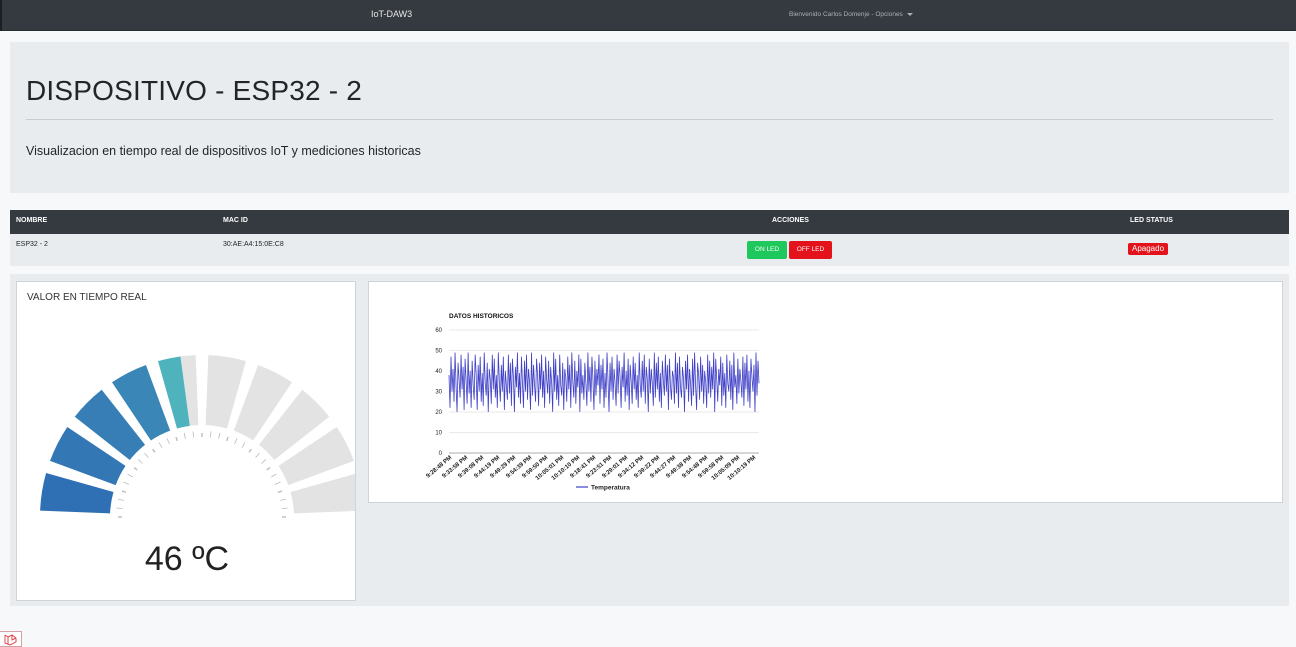 This screenshot has width=1296, height=647. I want to click on page-title: DISPOSITIVO - ESP32 - 2, so click(194, 90).